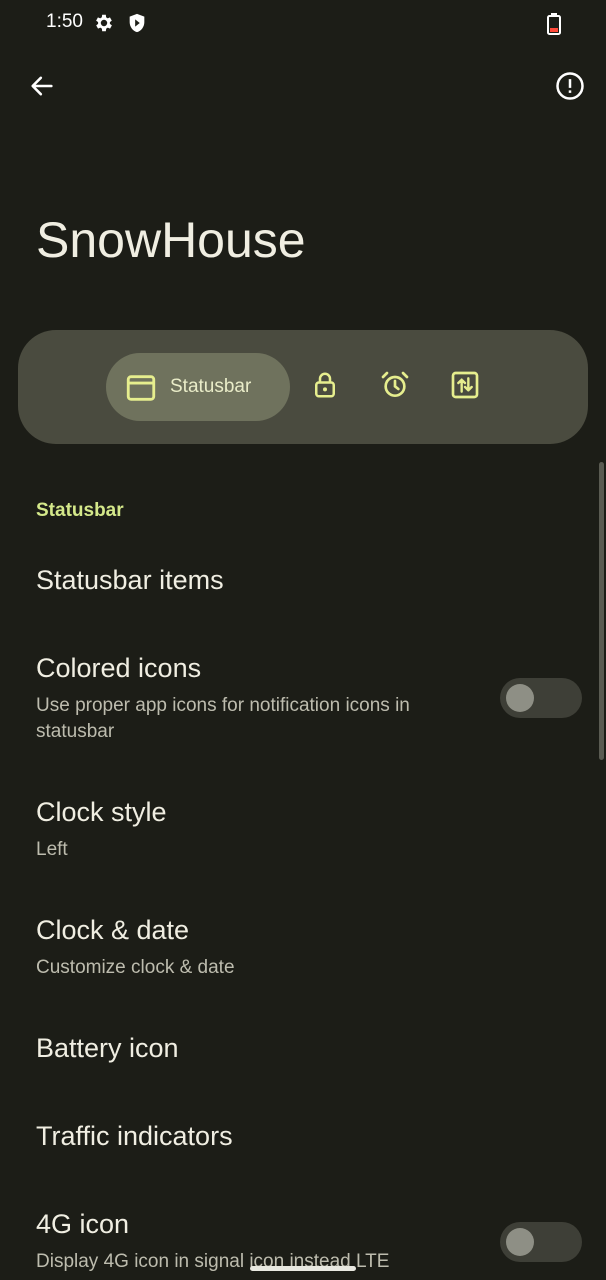 The image size is (606, 1280). What do you see at coordinates (134, 1136) in the screenshot?
I see `pref-title: Traffic indicators` at bounding box center [134, 1136].